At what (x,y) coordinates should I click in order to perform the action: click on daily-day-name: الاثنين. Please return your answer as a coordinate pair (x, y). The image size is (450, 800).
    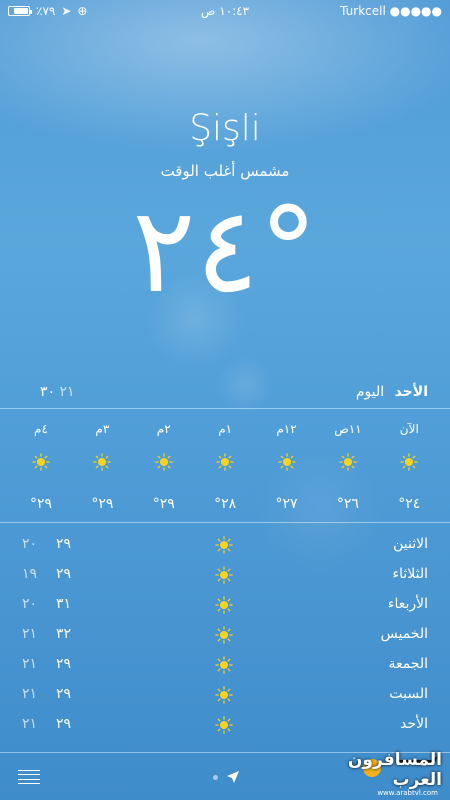
    Looking at the image, I should click on (410, 544).